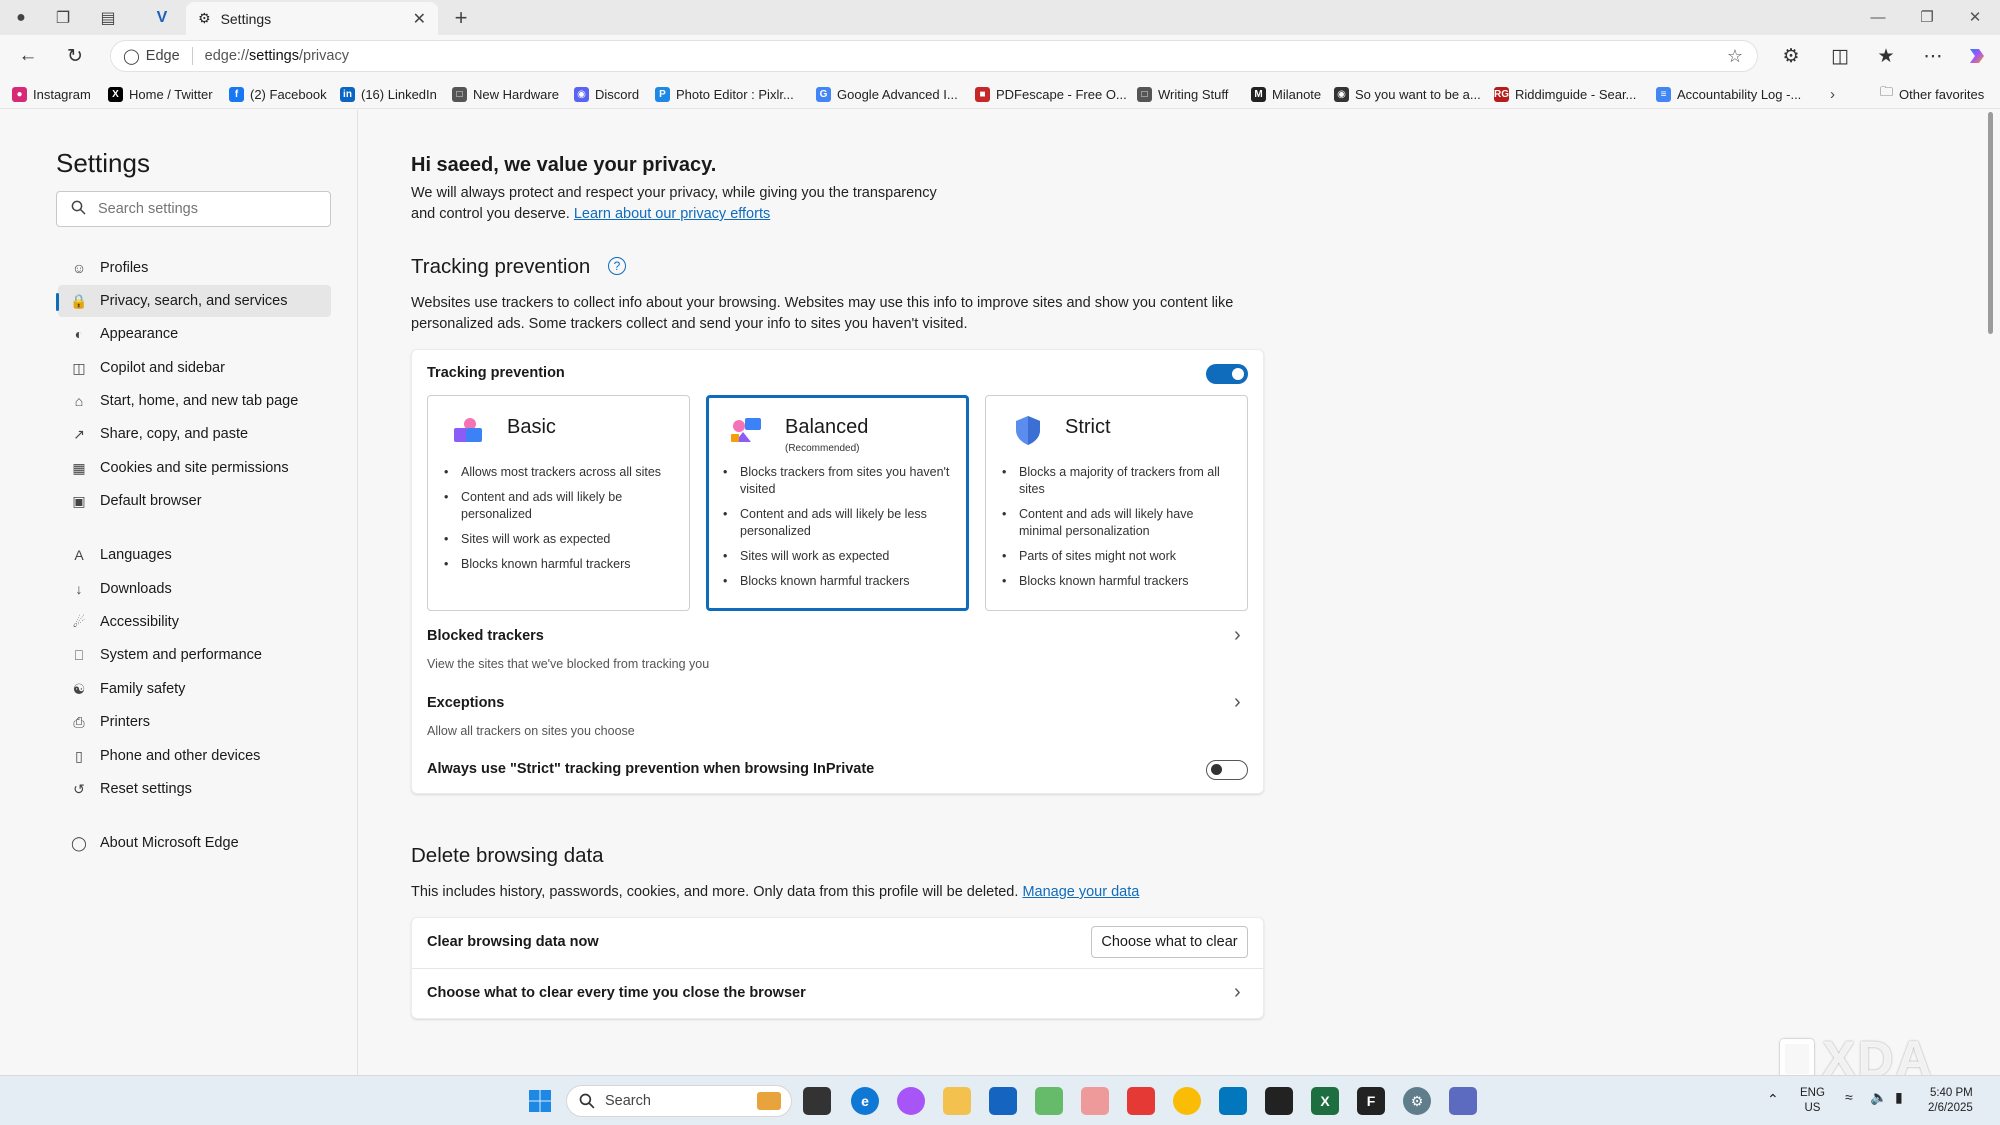 This screenshot has height=1125, width=2000. I want to click on sidebar-item-appearance: ◐ Appearance, so click(194, 334).